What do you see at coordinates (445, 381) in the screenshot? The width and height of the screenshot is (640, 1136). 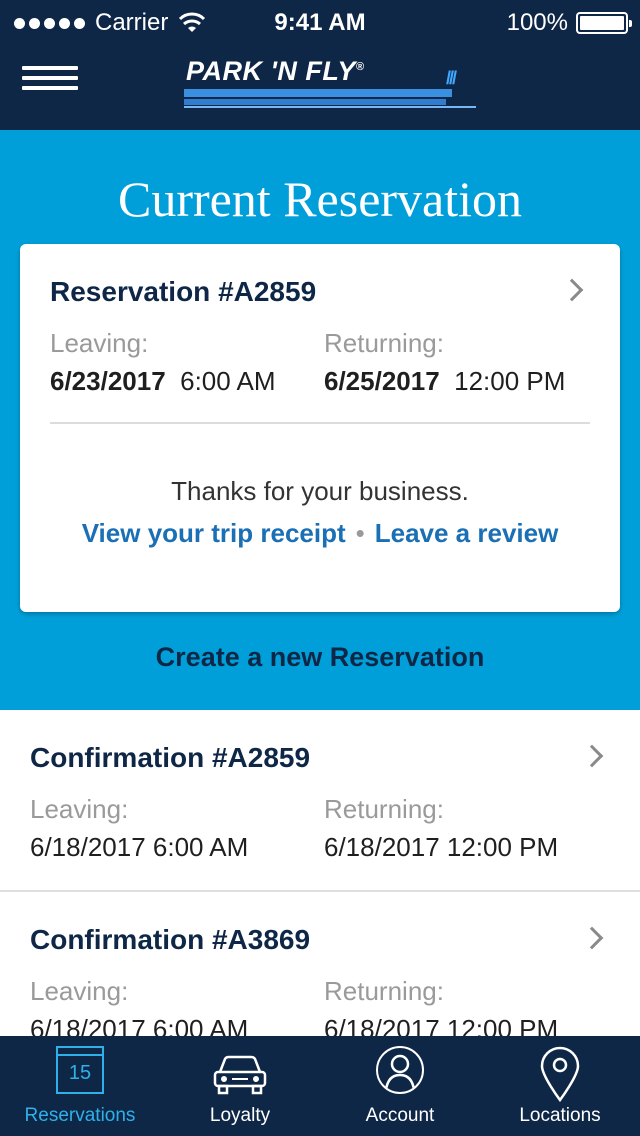 I see `returning-value: 6/25/2017 12:00 PM` at bounding box center [445, 381].